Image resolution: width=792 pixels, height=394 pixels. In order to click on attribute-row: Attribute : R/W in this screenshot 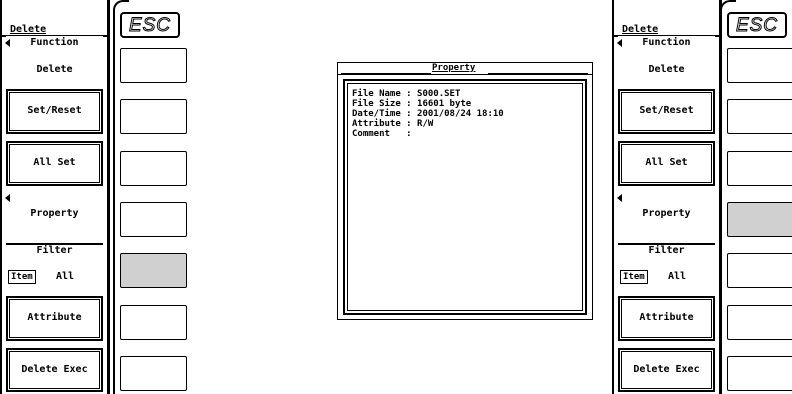, I will do `click(393, 124)`.